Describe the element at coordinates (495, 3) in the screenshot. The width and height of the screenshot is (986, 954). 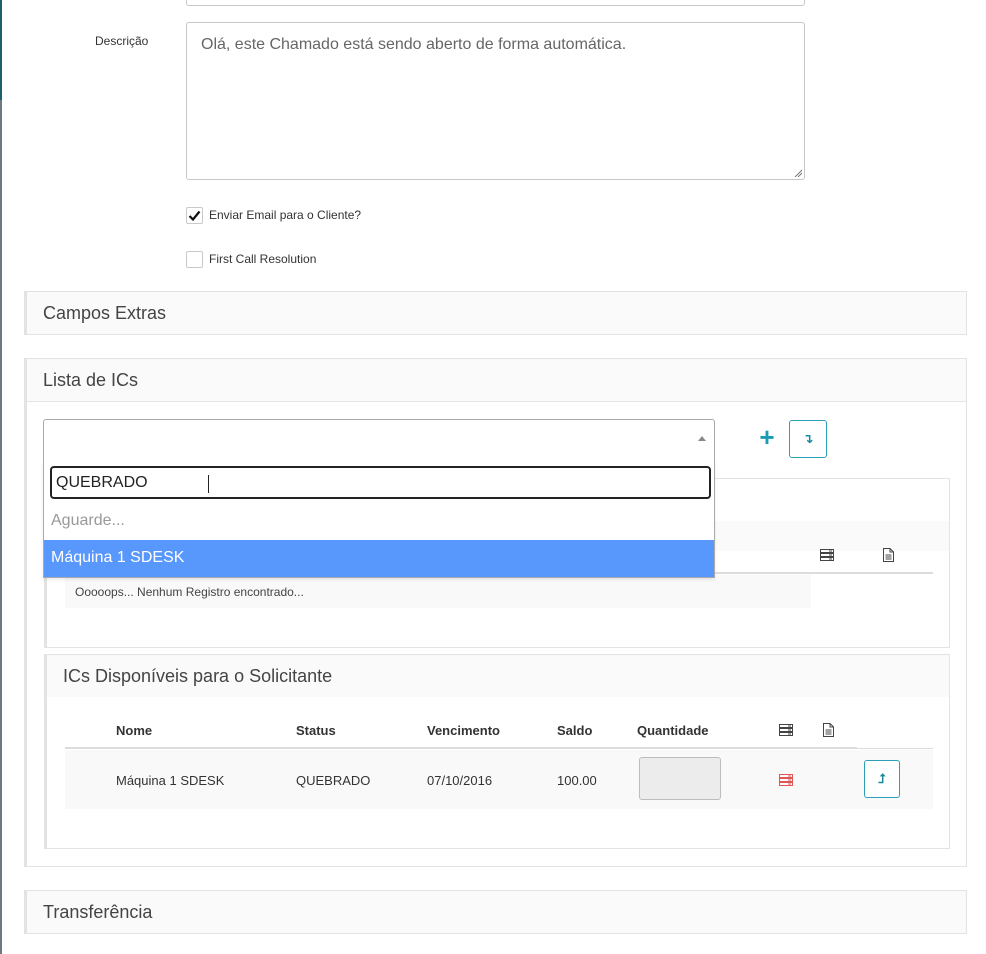
I see `previous-field-edge` at that location.